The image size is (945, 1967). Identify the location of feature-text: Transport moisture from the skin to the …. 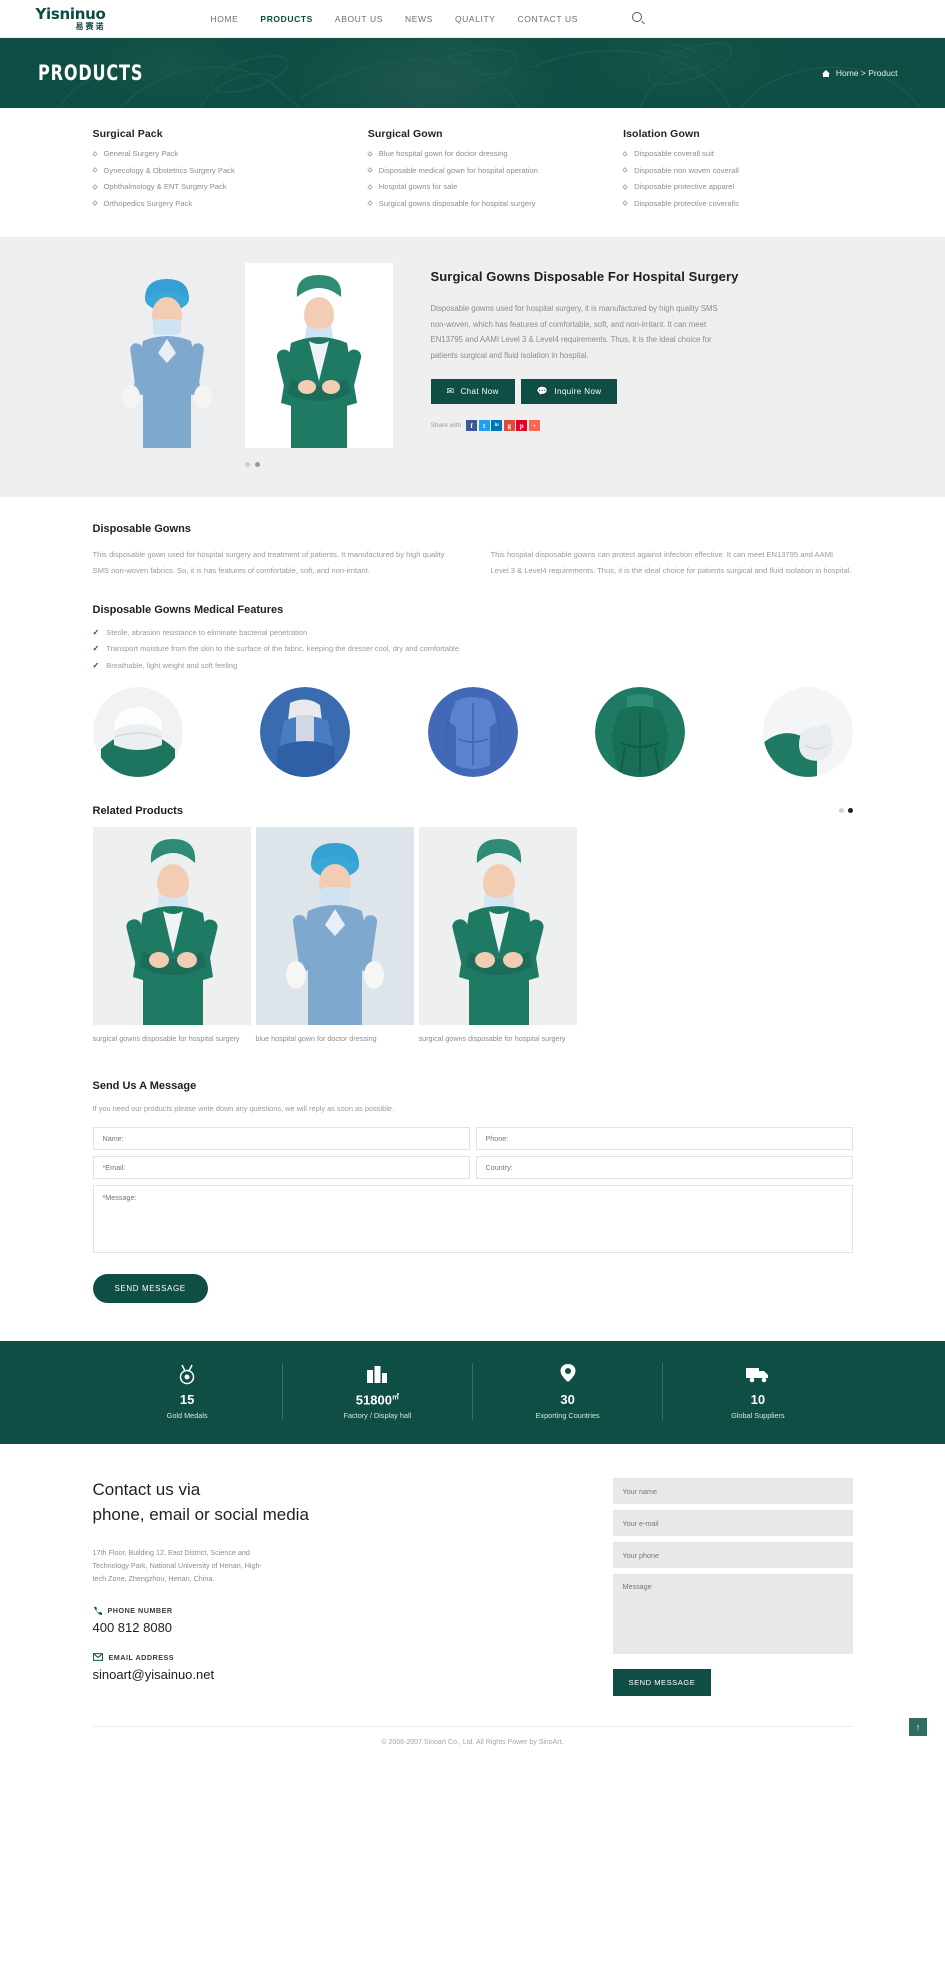
(284, 649).